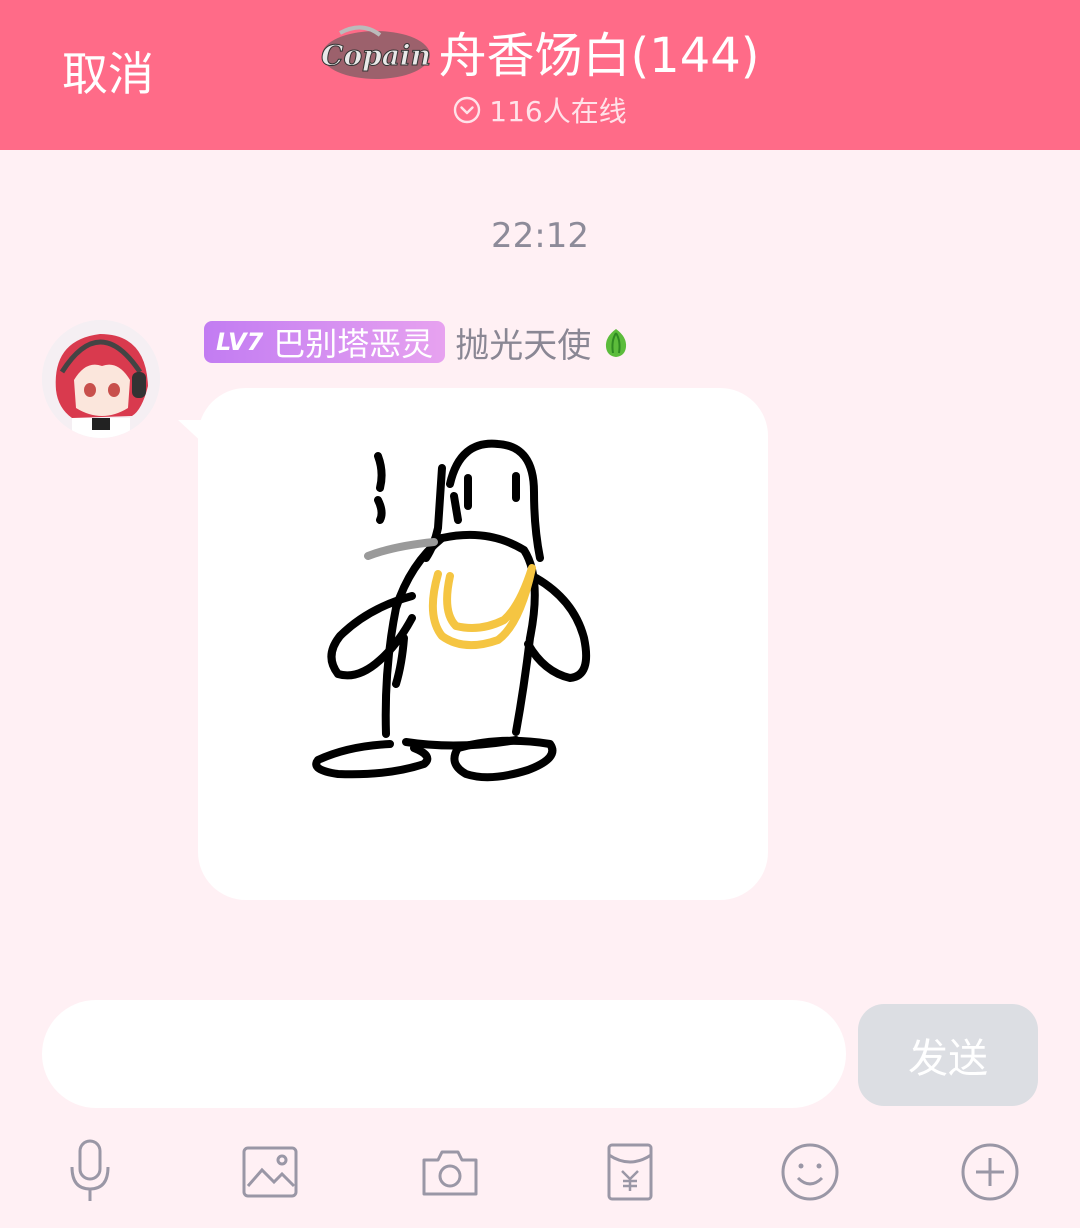 This screenshot has height=1228, width=1080. I want to click on title-row: Copain 舟香饧白(144), so click(540, 56).